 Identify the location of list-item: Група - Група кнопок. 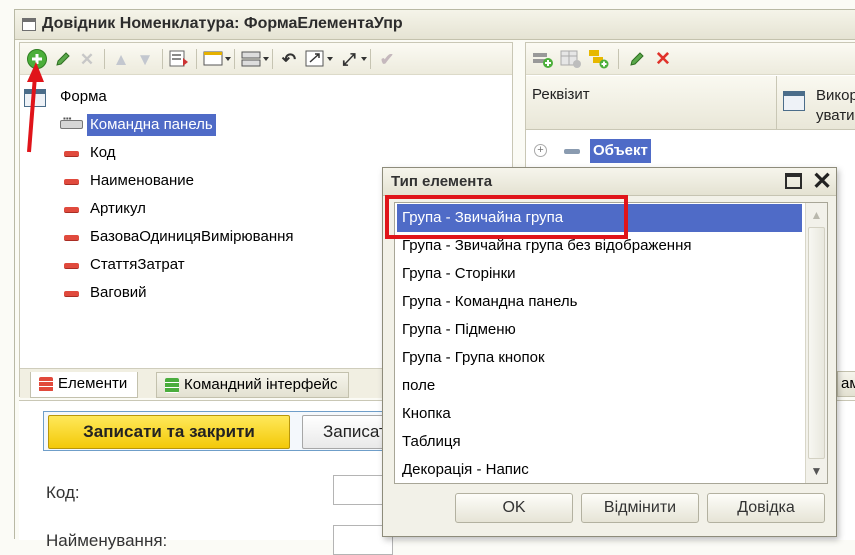
(599, 358).